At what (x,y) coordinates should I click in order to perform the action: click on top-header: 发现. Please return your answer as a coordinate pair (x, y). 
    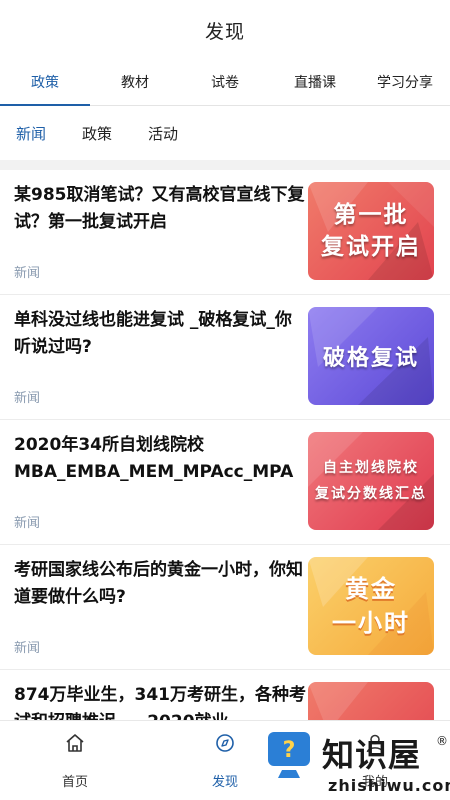
    Looking at the image, I should click on (225, 29).